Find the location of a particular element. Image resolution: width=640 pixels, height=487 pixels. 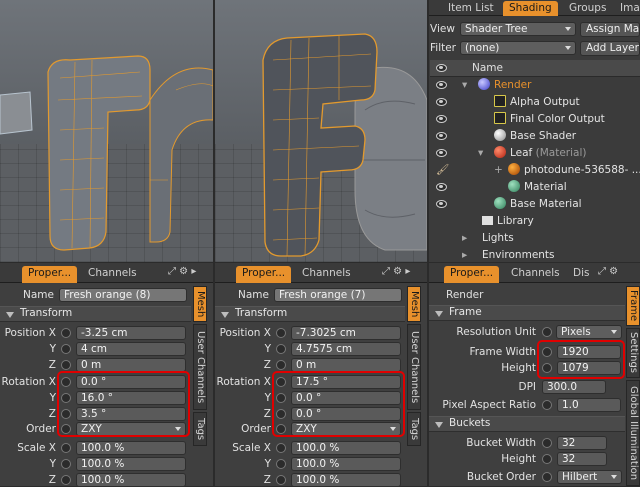

buckets-section: Buckets is located at coordinates (527, 424).